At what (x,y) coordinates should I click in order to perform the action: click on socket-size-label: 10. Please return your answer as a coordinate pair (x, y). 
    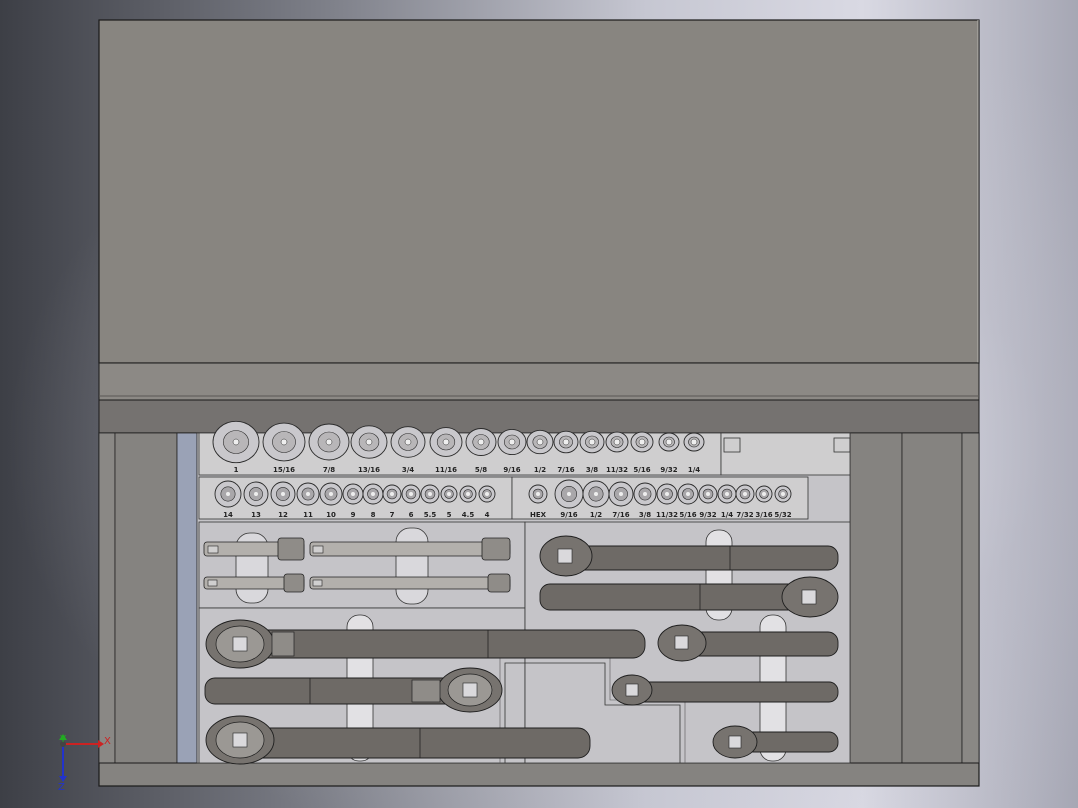
    Looking at the image, I should click on (331, 515).